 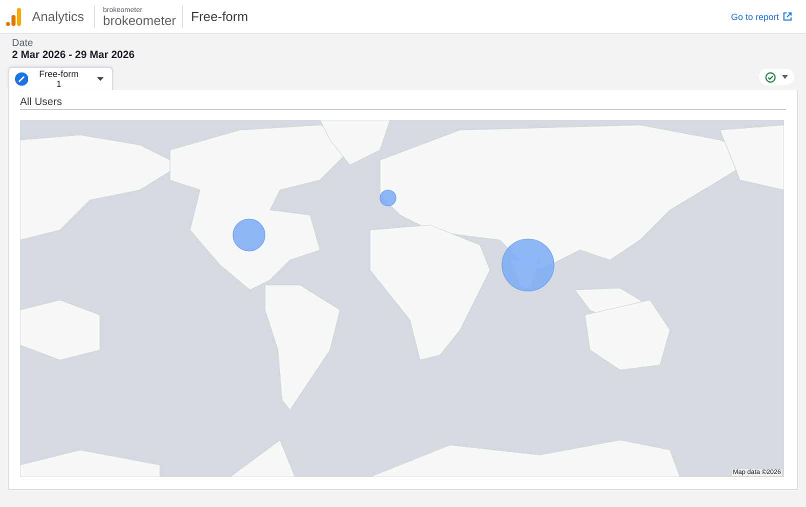 What do you see at coordinates (23, 43) in the screenshot?
I see `date-label: Date` at bounding box center [23, 43].